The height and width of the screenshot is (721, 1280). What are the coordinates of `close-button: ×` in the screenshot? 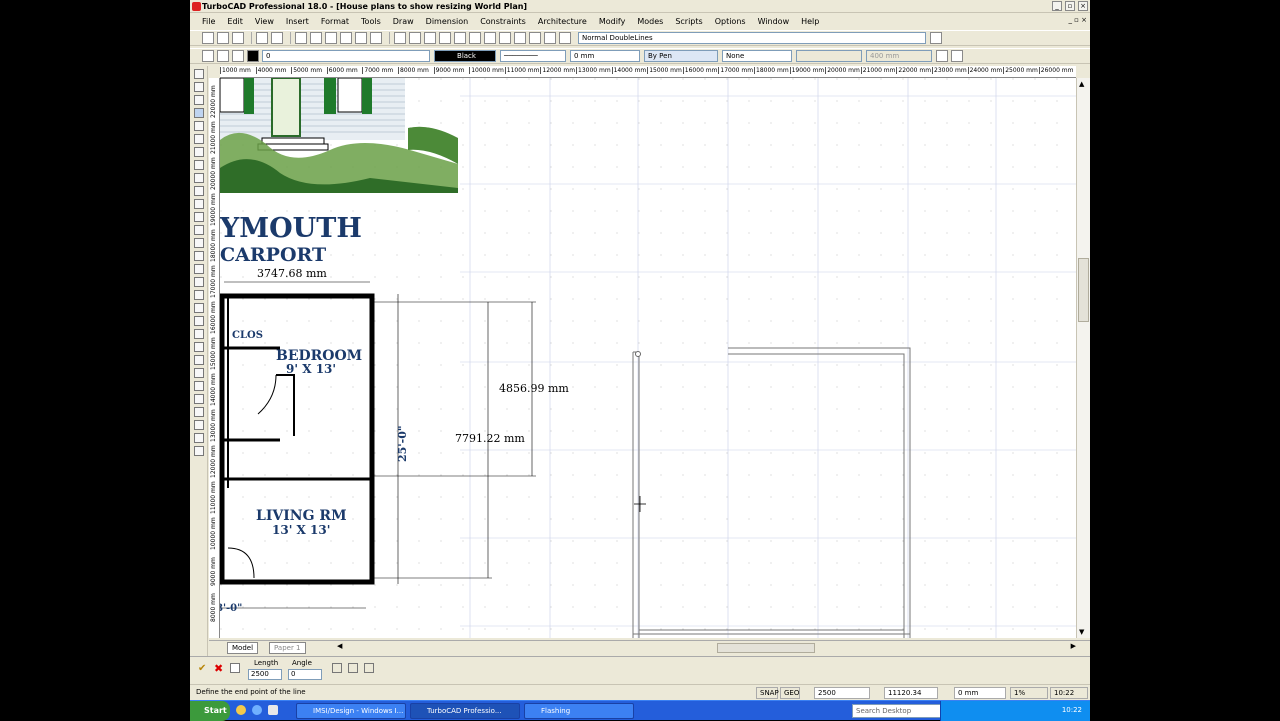 It's located at (1083, 6).